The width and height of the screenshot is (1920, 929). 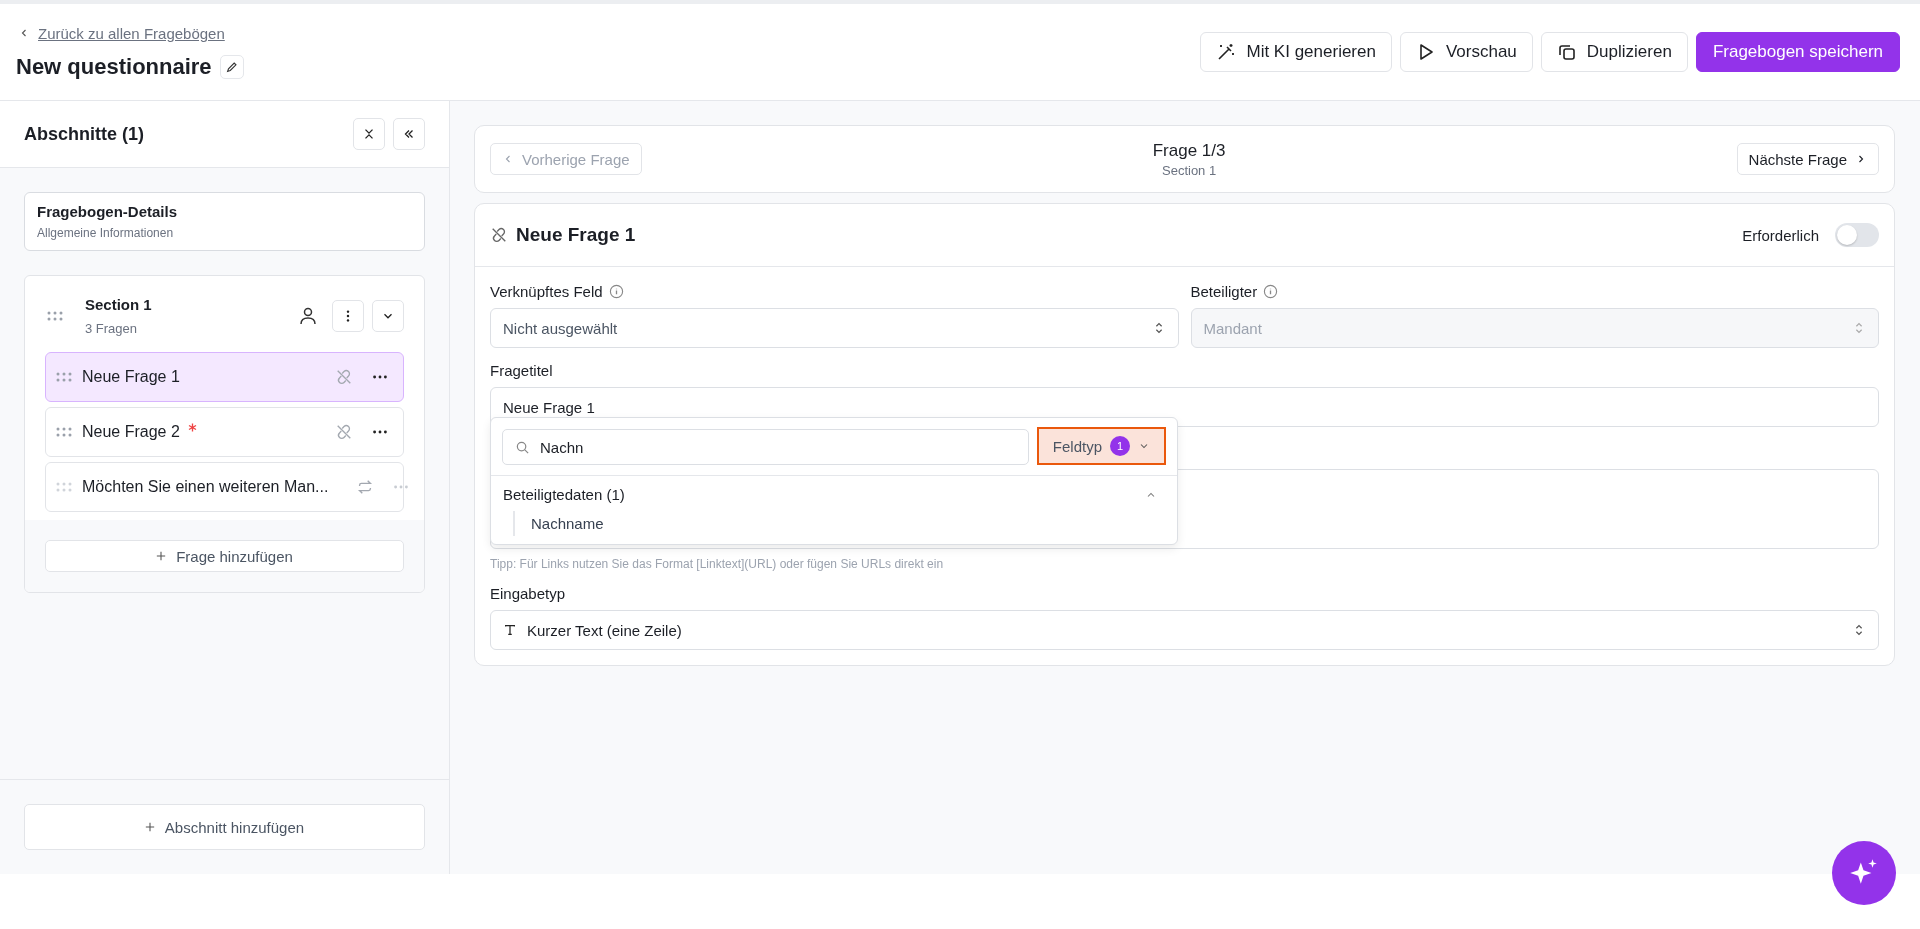 What do you see at coordinates (1189, 150) in the screenshot?
I see `question-position: Frage 1/3` at bounding box center [1189, 150].